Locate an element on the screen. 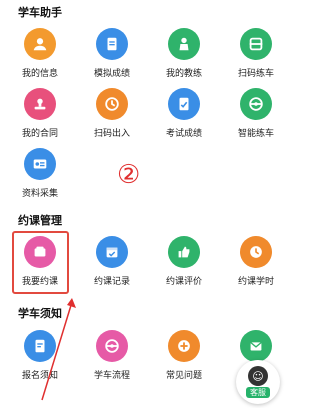 The image size is (320, 408). grid-item-faq: 常见问题 is located at coordinates (184, 361).